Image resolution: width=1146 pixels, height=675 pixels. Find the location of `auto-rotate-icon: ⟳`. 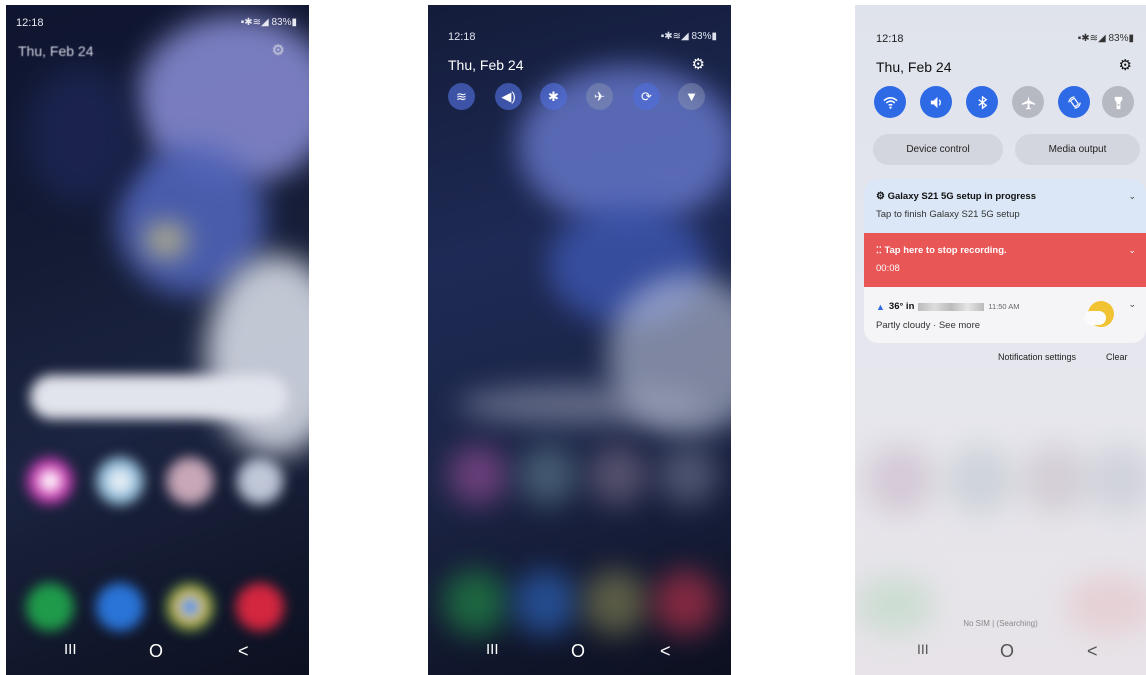

auto-rotate-icon: ⟳ is located at coordinates (646, 96).